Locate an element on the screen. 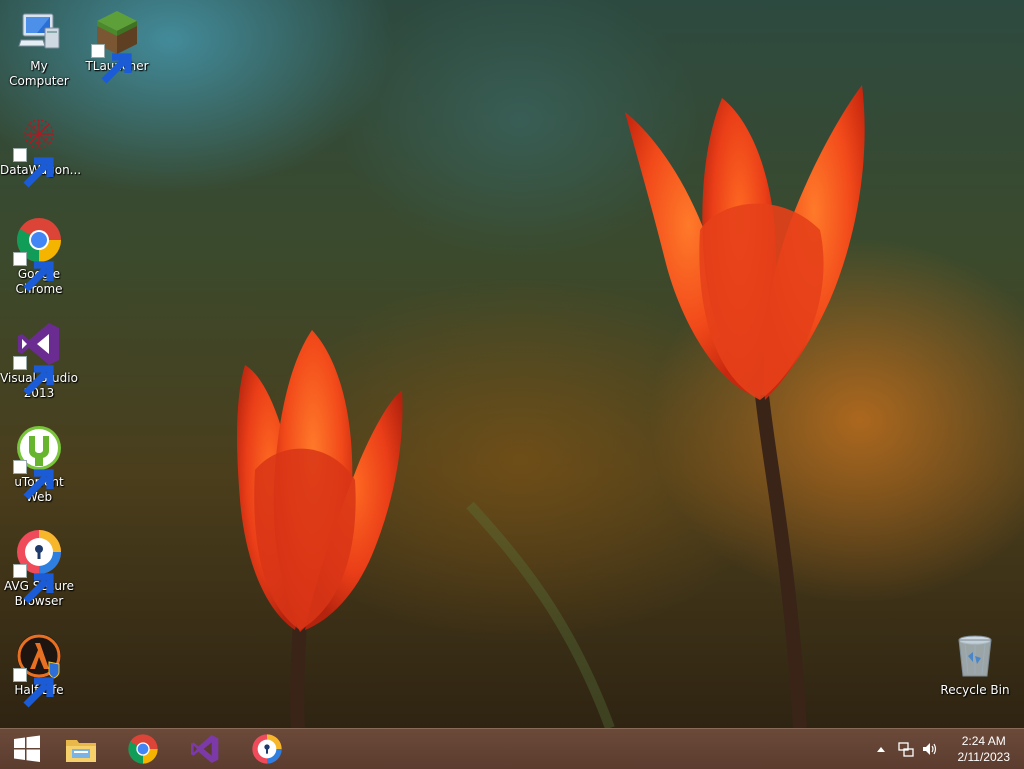 The width and height of the screenshot is (1024, 769). taskbar-visual-studio is located at coordinates (205, 749).